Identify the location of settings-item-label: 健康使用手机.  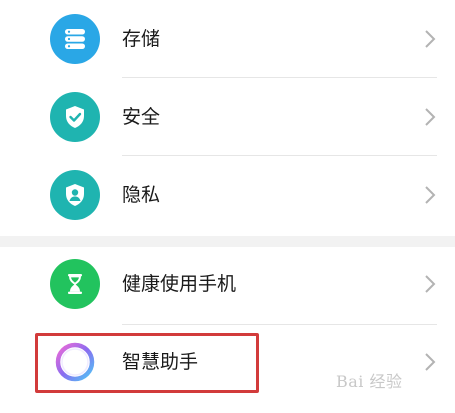
(179, 284).